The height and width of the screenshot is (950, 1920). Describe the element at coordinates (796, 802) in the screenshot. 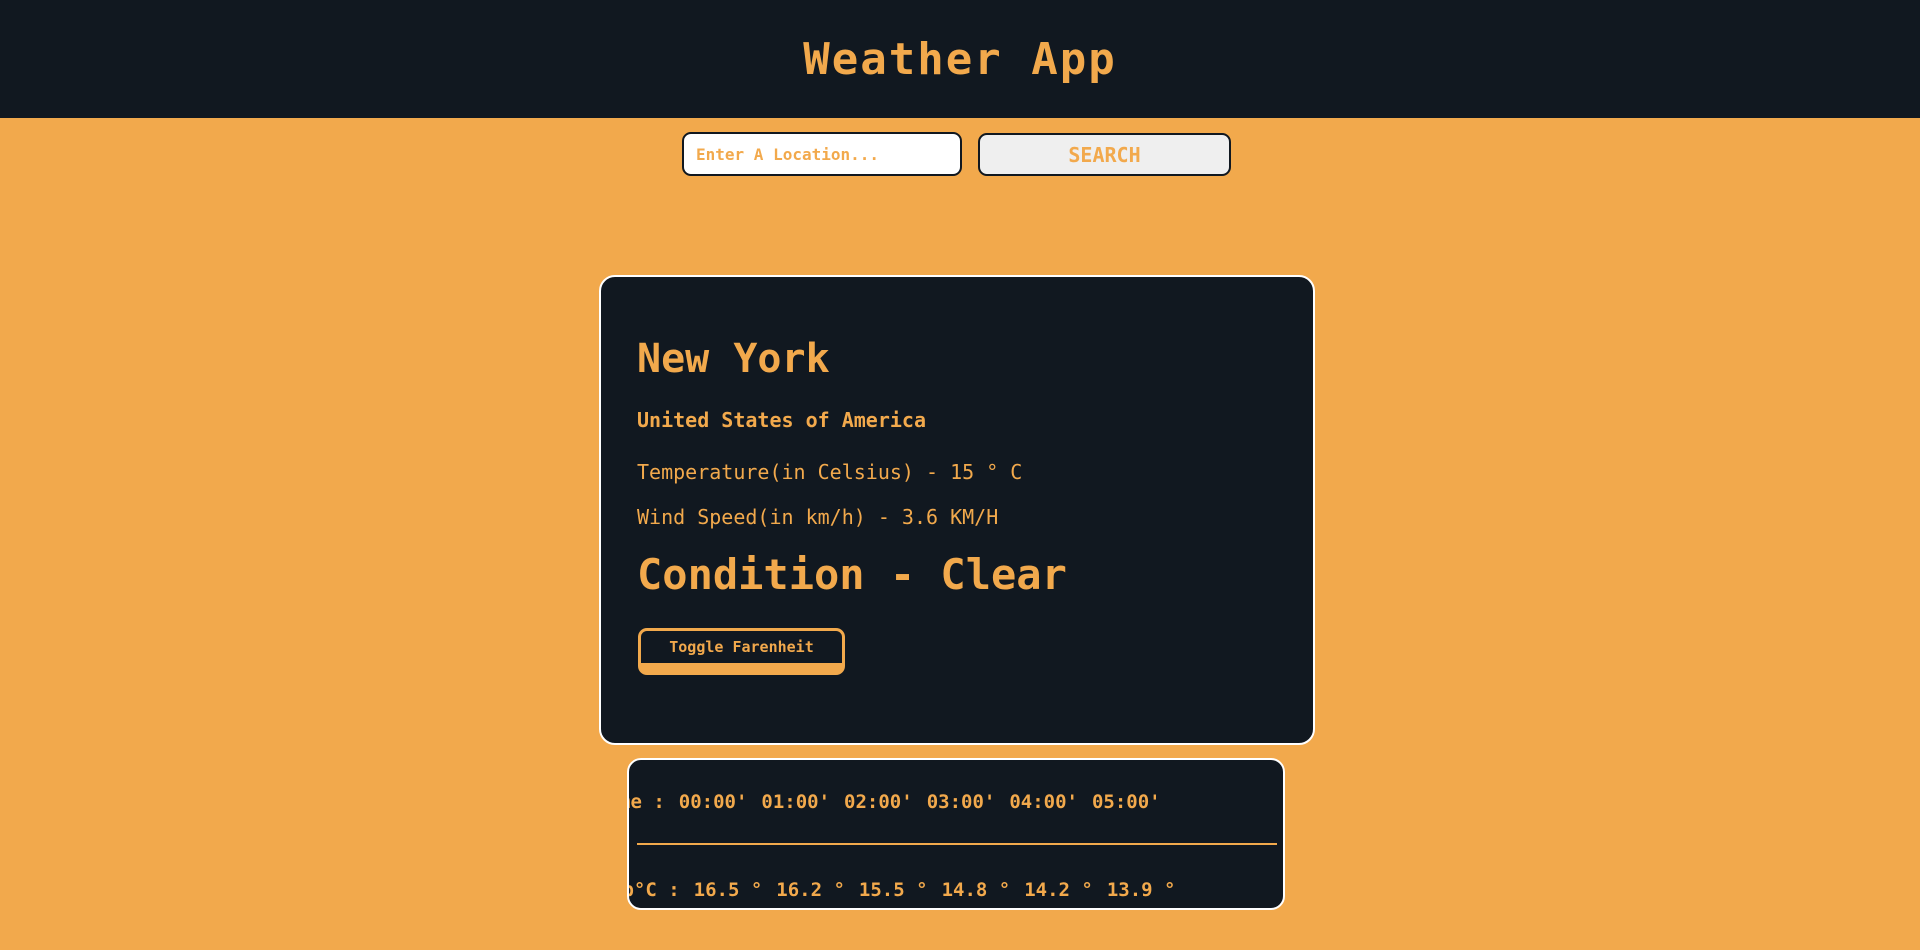

I see `time-cell: 01:00'` at that location.